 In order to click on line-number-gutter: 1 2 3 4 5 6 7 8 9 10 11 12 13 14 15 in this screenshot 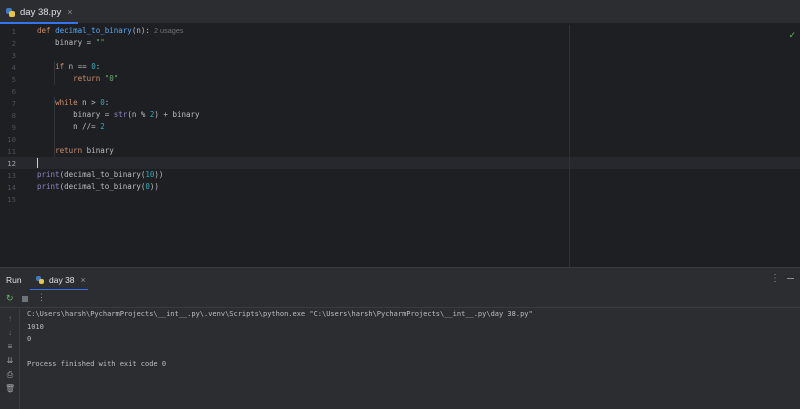, I will do `click(18, 146)`.